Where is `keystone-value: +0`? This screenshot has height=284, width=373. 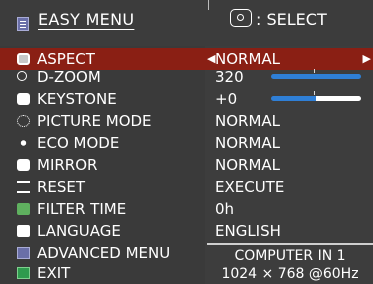
keystone-value: +0 is located at coordinates (289, 99).